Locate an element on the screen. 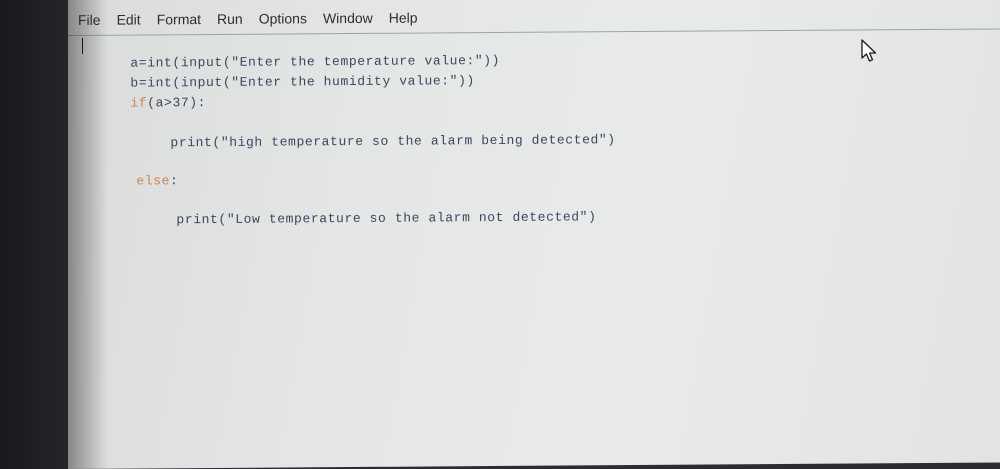 This screenshot has width=1000, height=469. menu-options: Options is located at coordinates (283, 18).